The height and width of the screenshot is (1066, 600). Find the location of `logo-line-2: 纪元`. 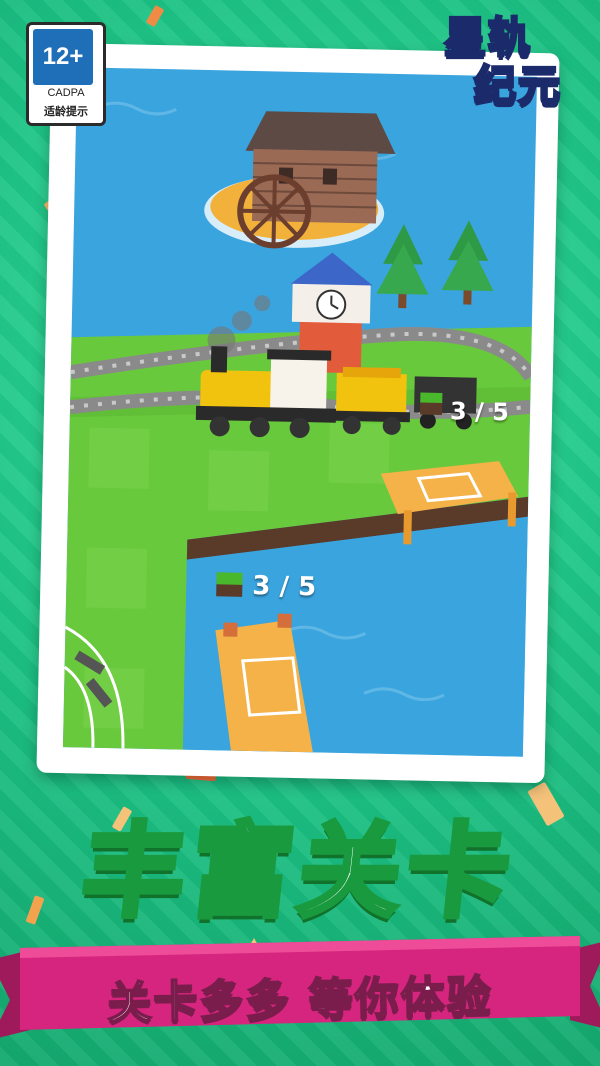

logo-line-2: 纪元 is located at coordinates (518, 85).